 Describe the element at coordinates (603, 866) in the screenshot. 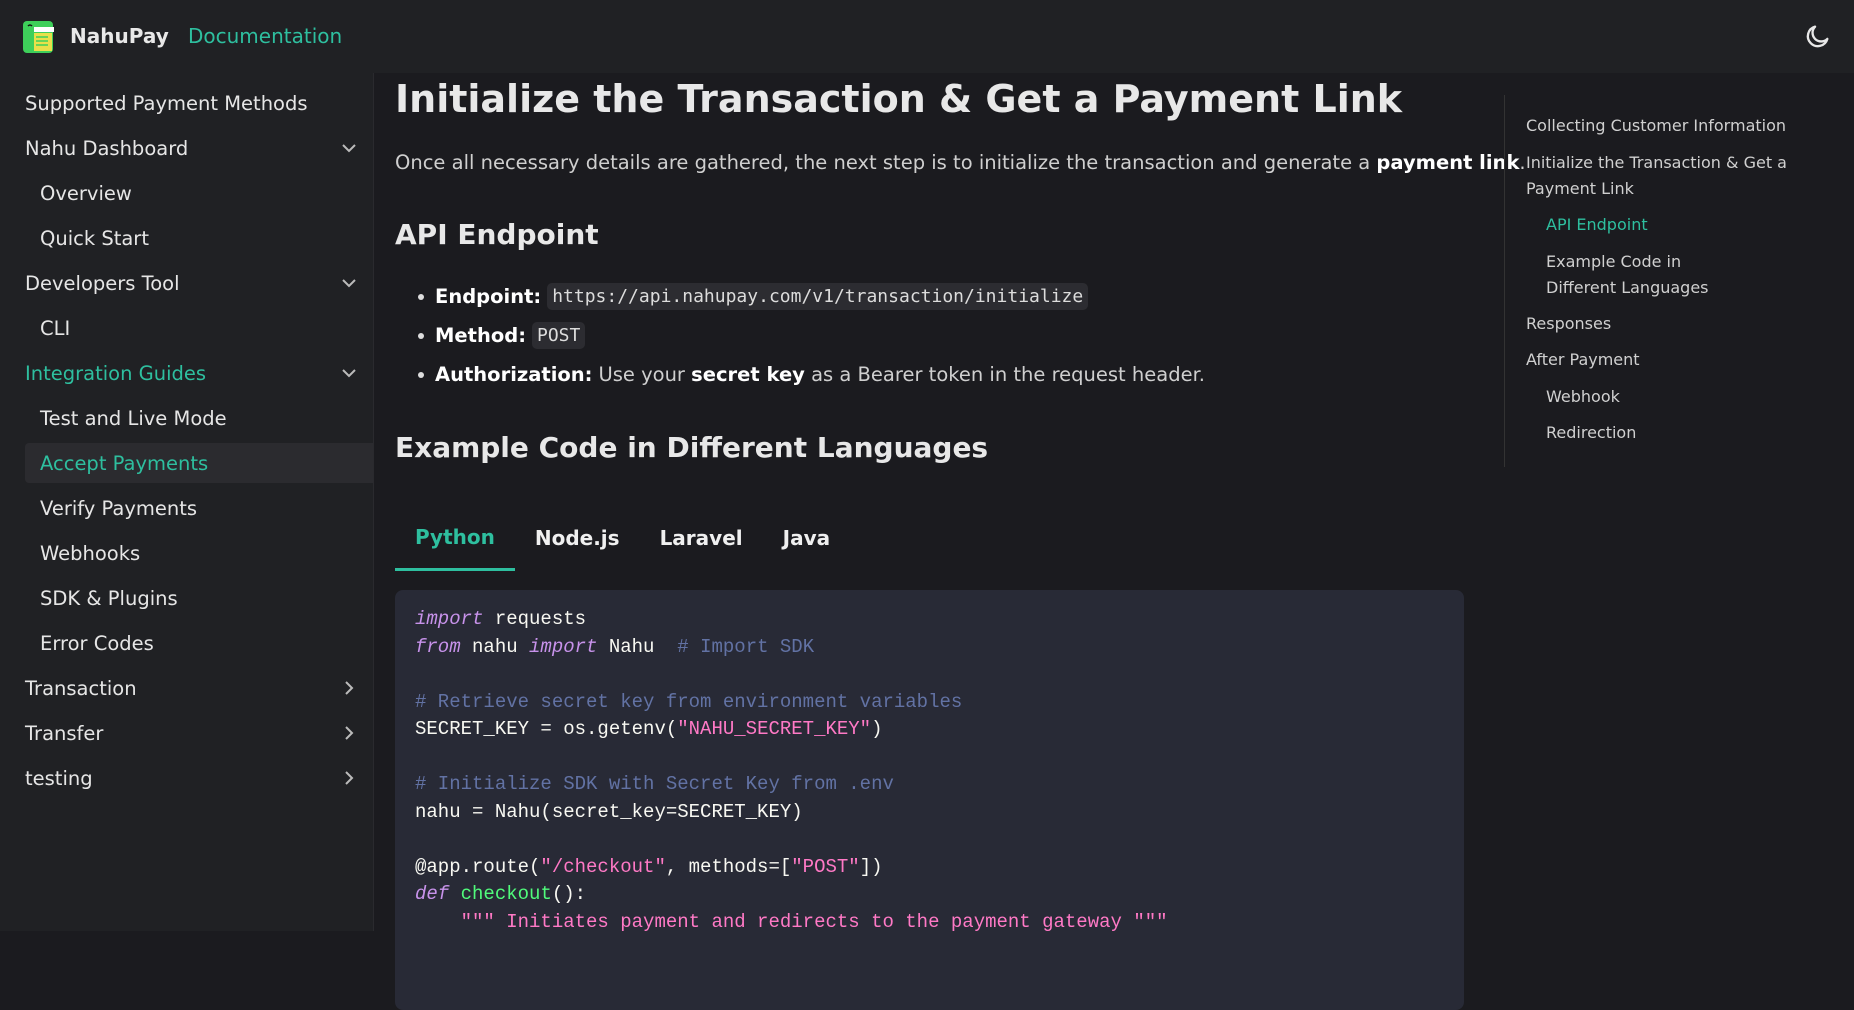

I see `code-string: "/checkout"` at that location.